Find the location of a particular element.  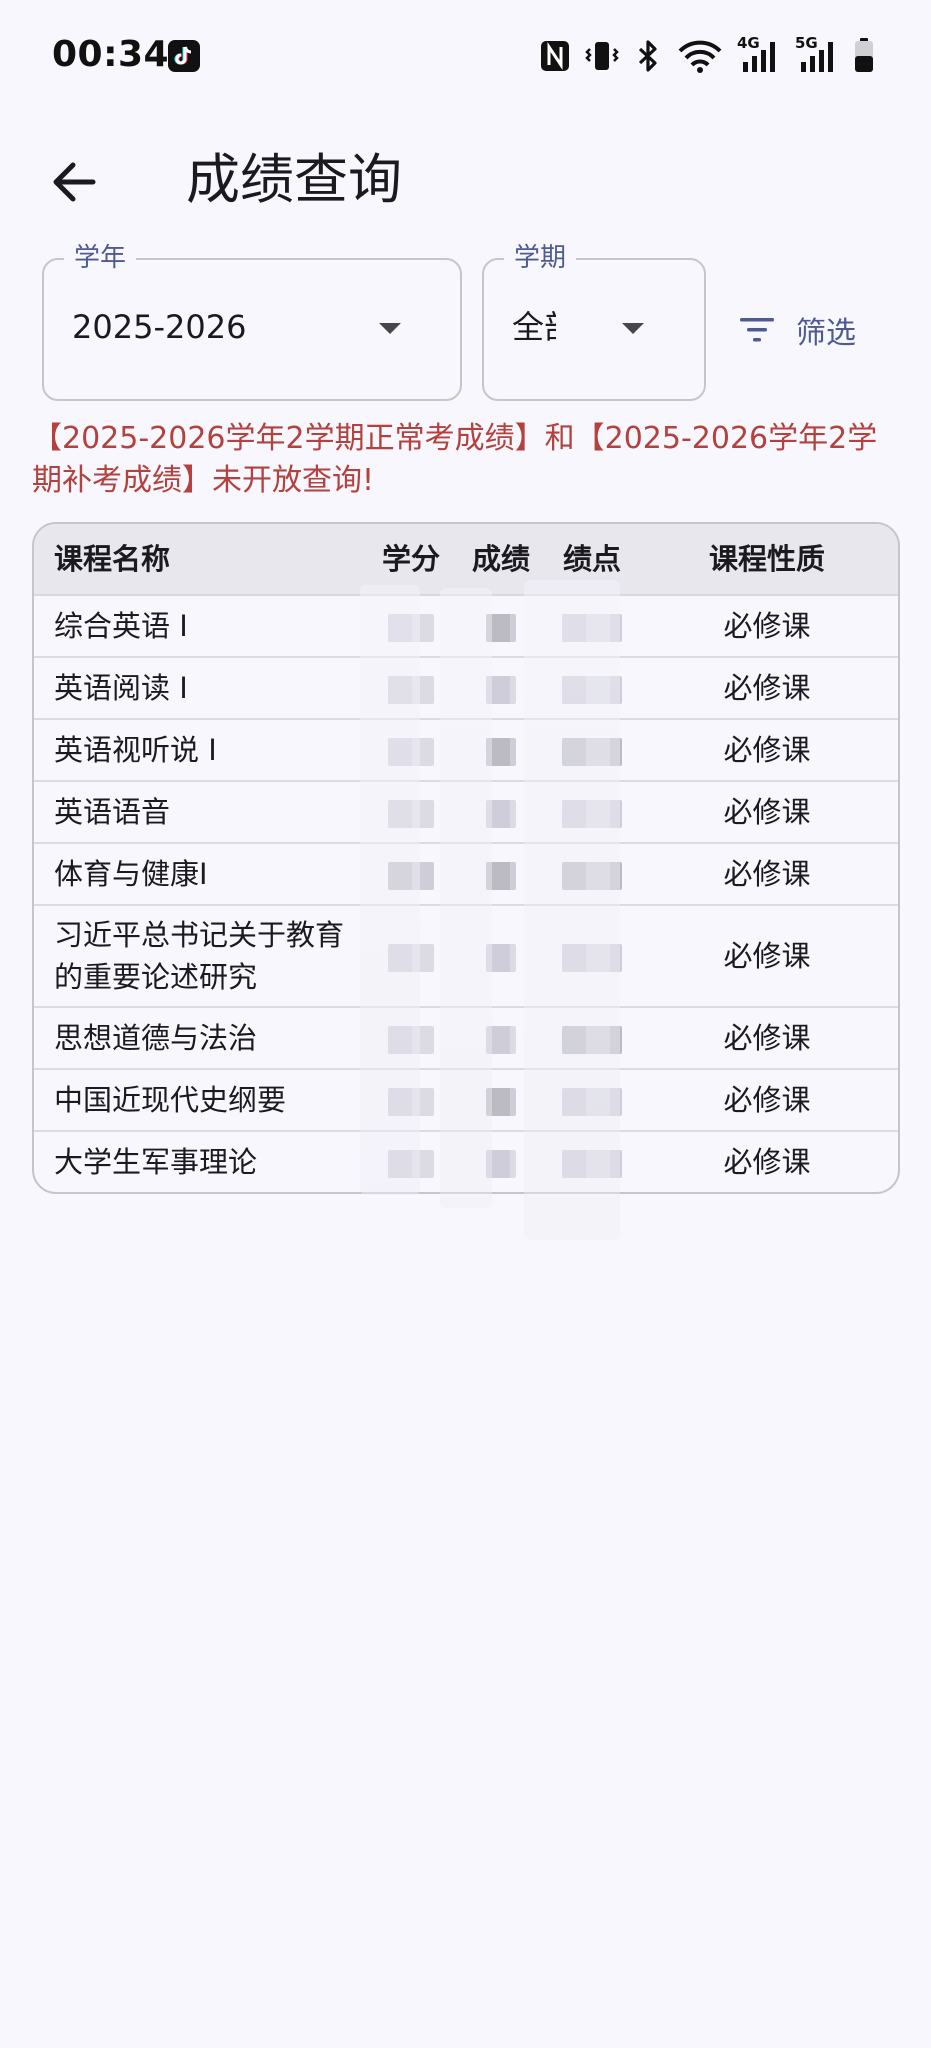

course-name: 英语视听说 I is located at coordinates (135, 750).